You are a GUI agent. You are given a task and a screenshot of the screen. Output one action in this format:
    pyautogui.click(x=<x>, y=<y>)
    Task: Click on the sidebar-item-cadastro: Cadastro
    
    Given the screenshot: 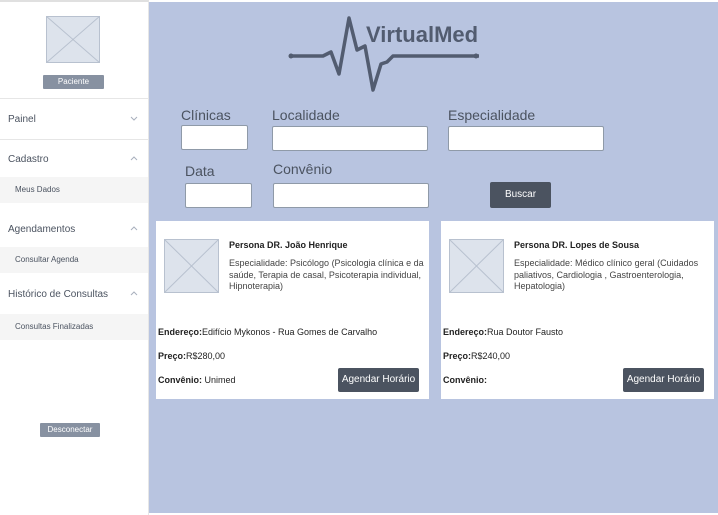 What is the action you would take?
    pyautogui.click(x=73, y=159)
    